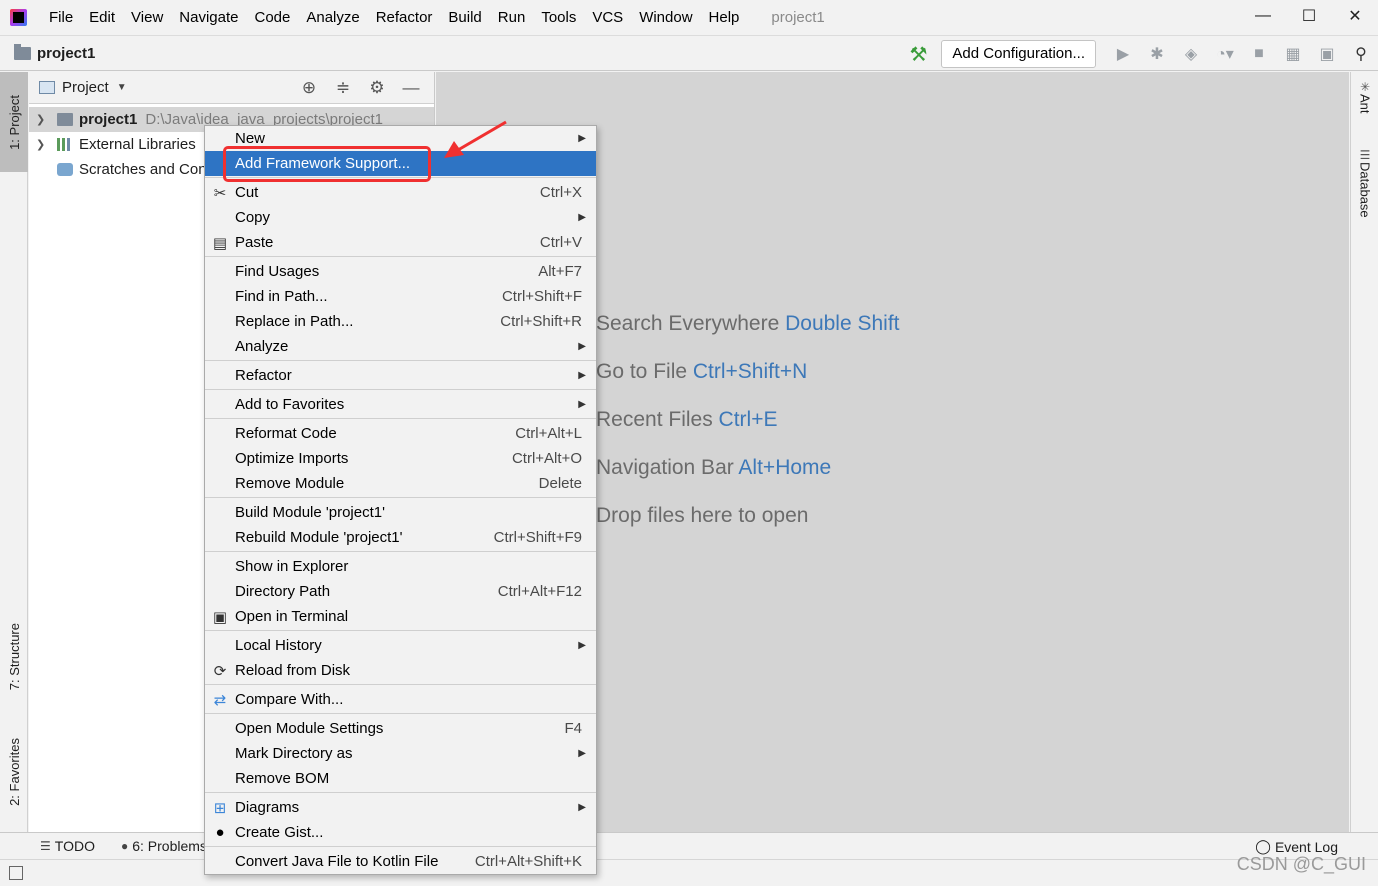 Image resolution: width=1378 pixels, height=886 pixels. What do you see at coordinates (918, 54) in the screenshot?
I see `build-hammer-icon: ⚒` at bounding box center [918, 54].